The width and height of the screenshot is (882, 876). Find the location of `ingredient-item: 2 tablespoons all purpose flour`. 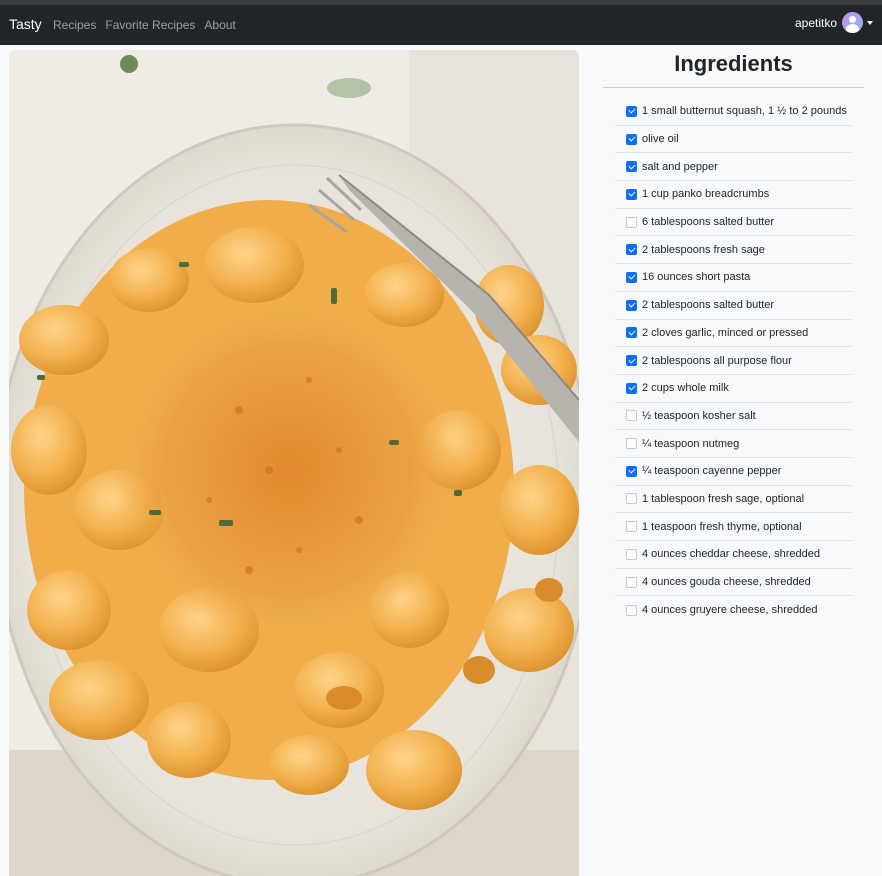

ingredient-item: 2 tablespoons all purpose flour is located at coordinates (733, 361).